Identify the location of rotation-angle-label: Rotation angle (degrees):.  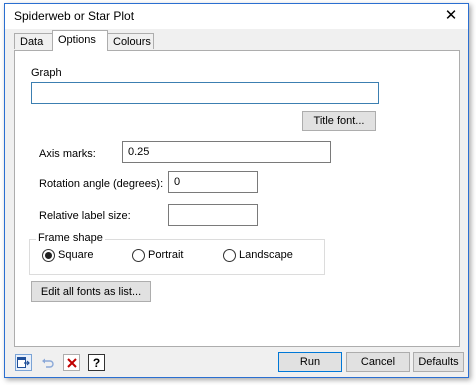
(101, 184).